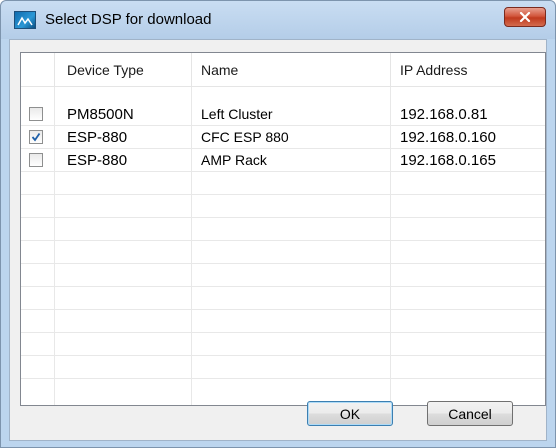  I want to click on close-button, so click(525, 17).